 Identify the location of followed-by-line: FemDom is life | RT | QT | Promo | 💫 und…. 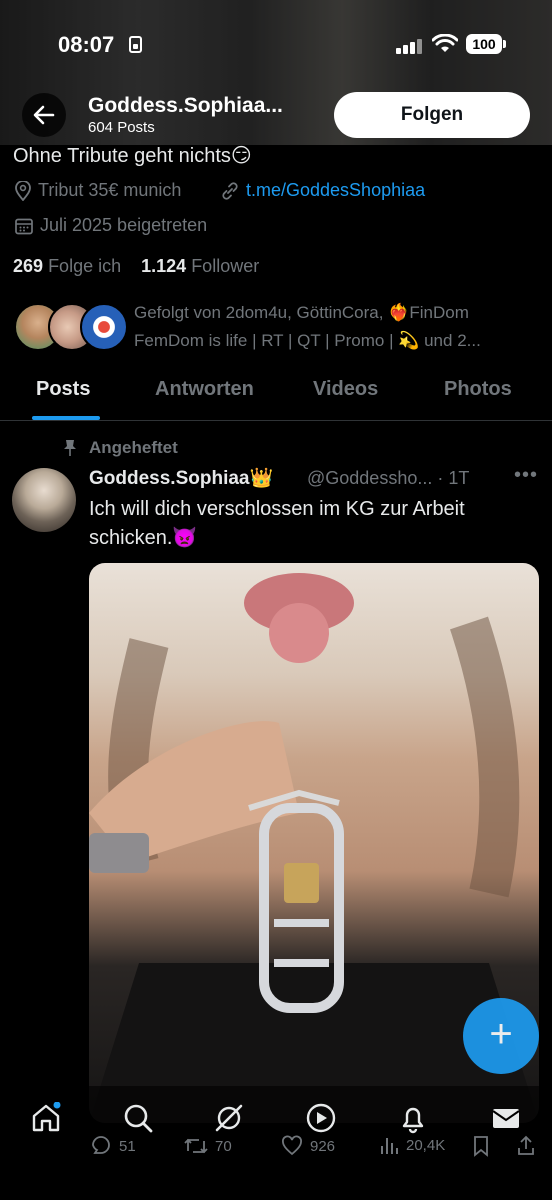
(307, 340).